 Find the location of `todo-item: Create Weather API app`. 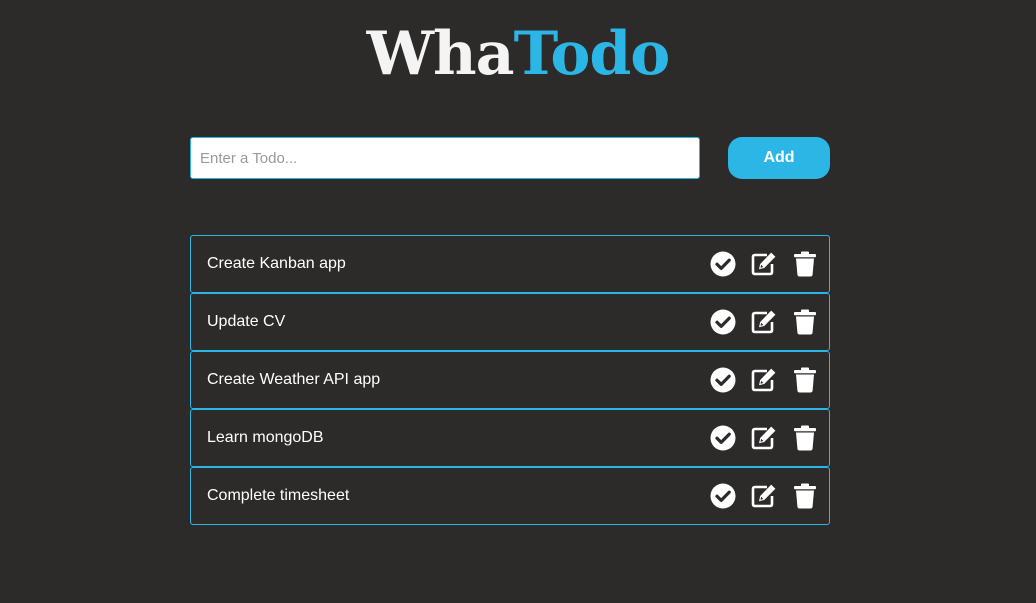

todo-item: Create Weather API app is located at coordinates (510, 380).